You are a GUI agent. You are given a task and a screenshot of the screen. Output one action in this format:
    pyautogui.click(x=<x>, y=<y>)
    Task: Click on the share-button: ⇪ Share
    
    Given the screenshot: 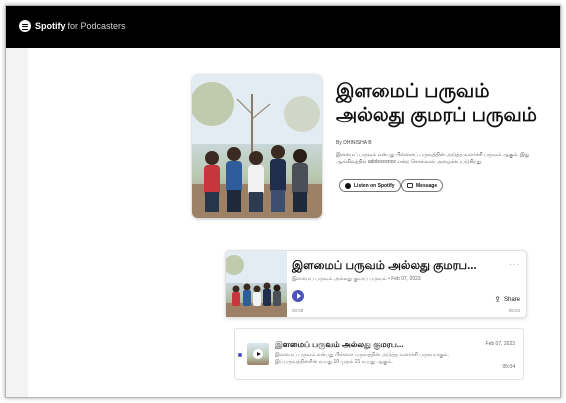 What is the action you would take?
    pyautogui.click(x=507, y=299)
    